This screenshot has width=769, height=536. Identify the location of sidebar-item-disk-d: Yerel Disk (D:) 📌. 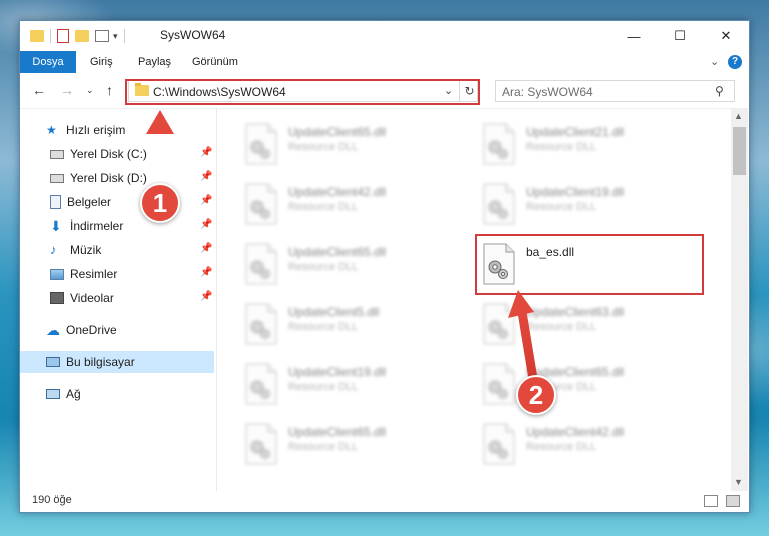
(117, 178).